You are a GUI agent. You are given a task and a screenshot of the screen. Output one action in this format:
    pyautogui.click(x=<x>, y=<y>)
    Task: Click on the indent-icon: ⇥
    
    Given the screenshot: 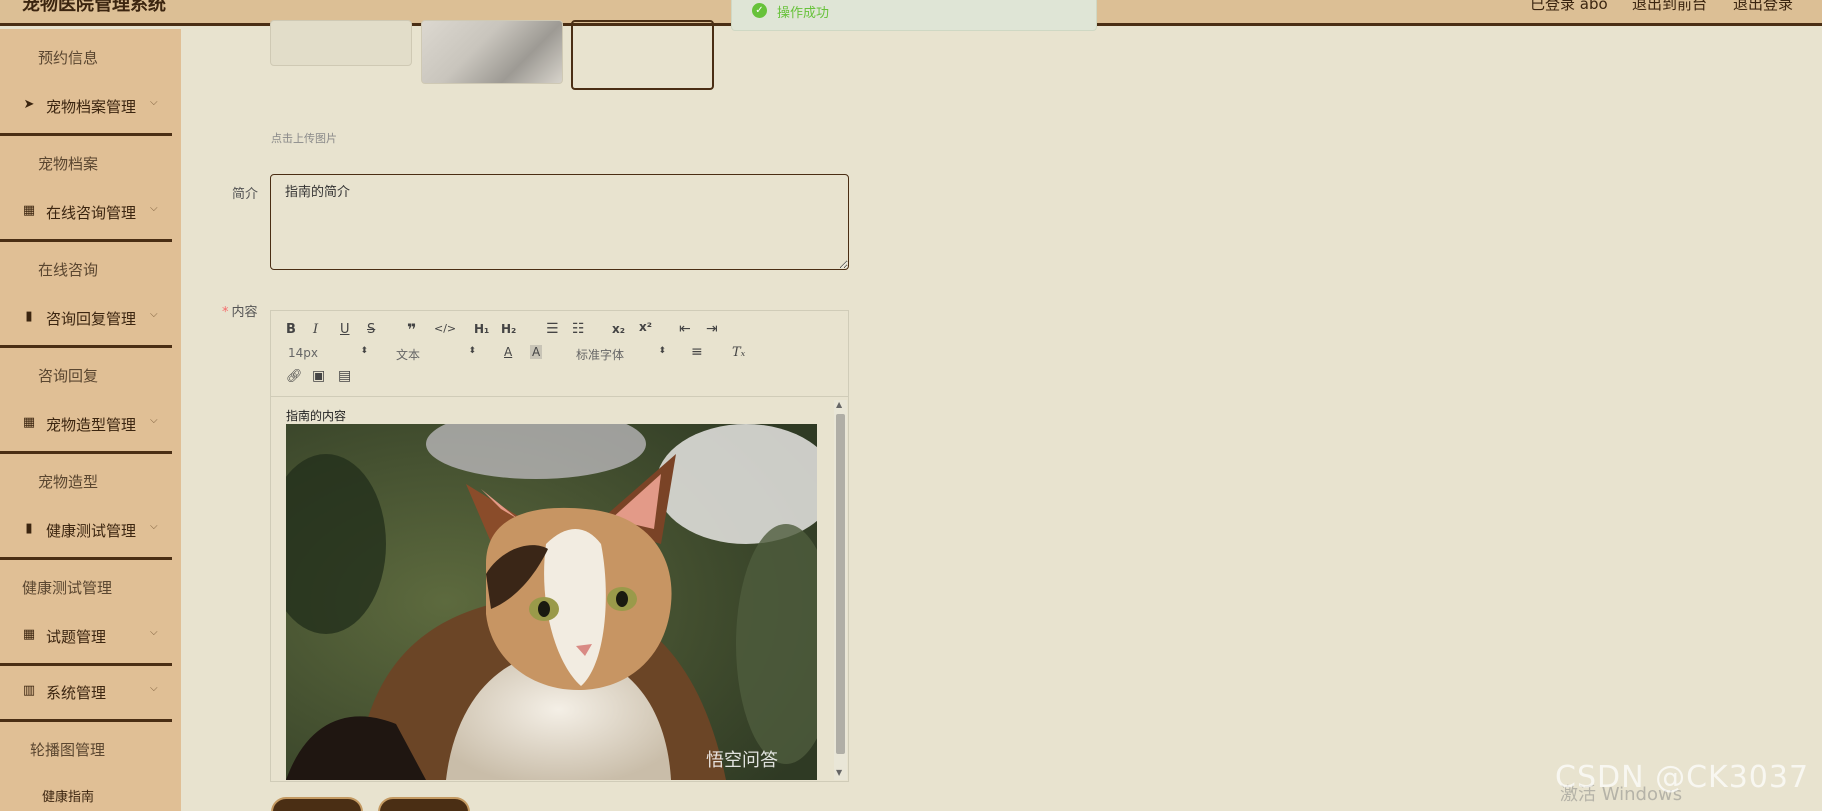 What is the action you would take?
    pyautogui.click(x=712, y=329)
    